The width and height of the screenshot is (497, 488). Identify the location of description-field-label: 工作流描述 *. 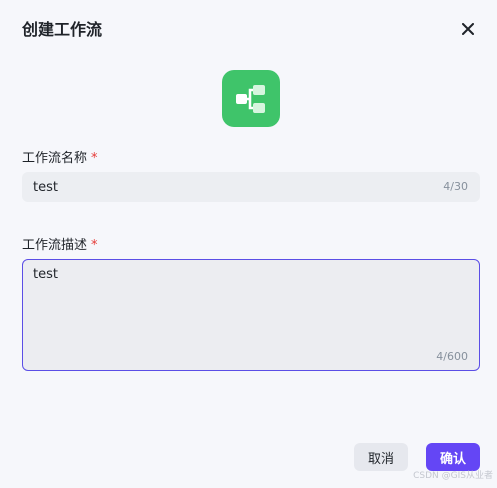
(60, 246).